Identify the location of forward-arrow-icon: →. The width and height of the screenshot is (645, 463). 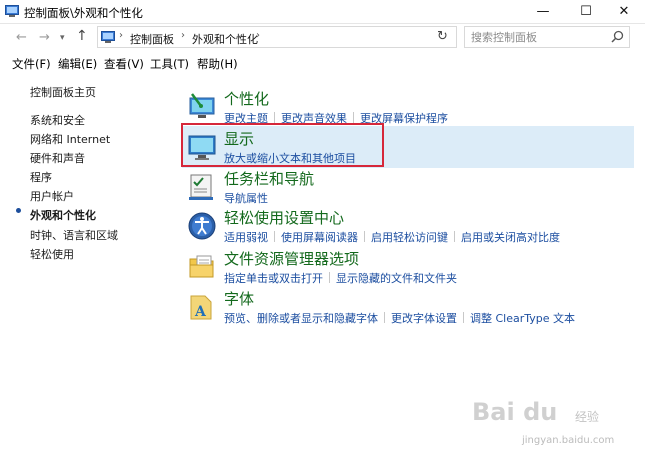
(44, 37).